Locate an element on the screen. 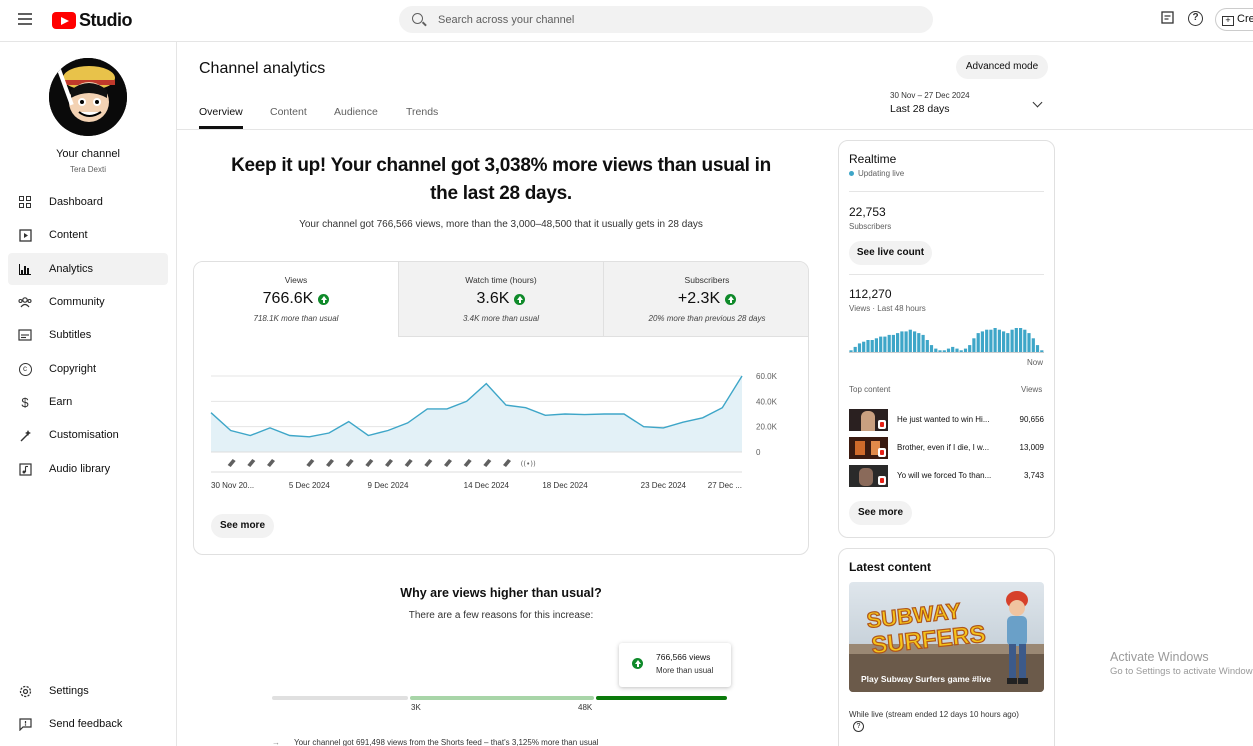  sidebar-item-customisation: Customisation is located at coordinates (88, 435).